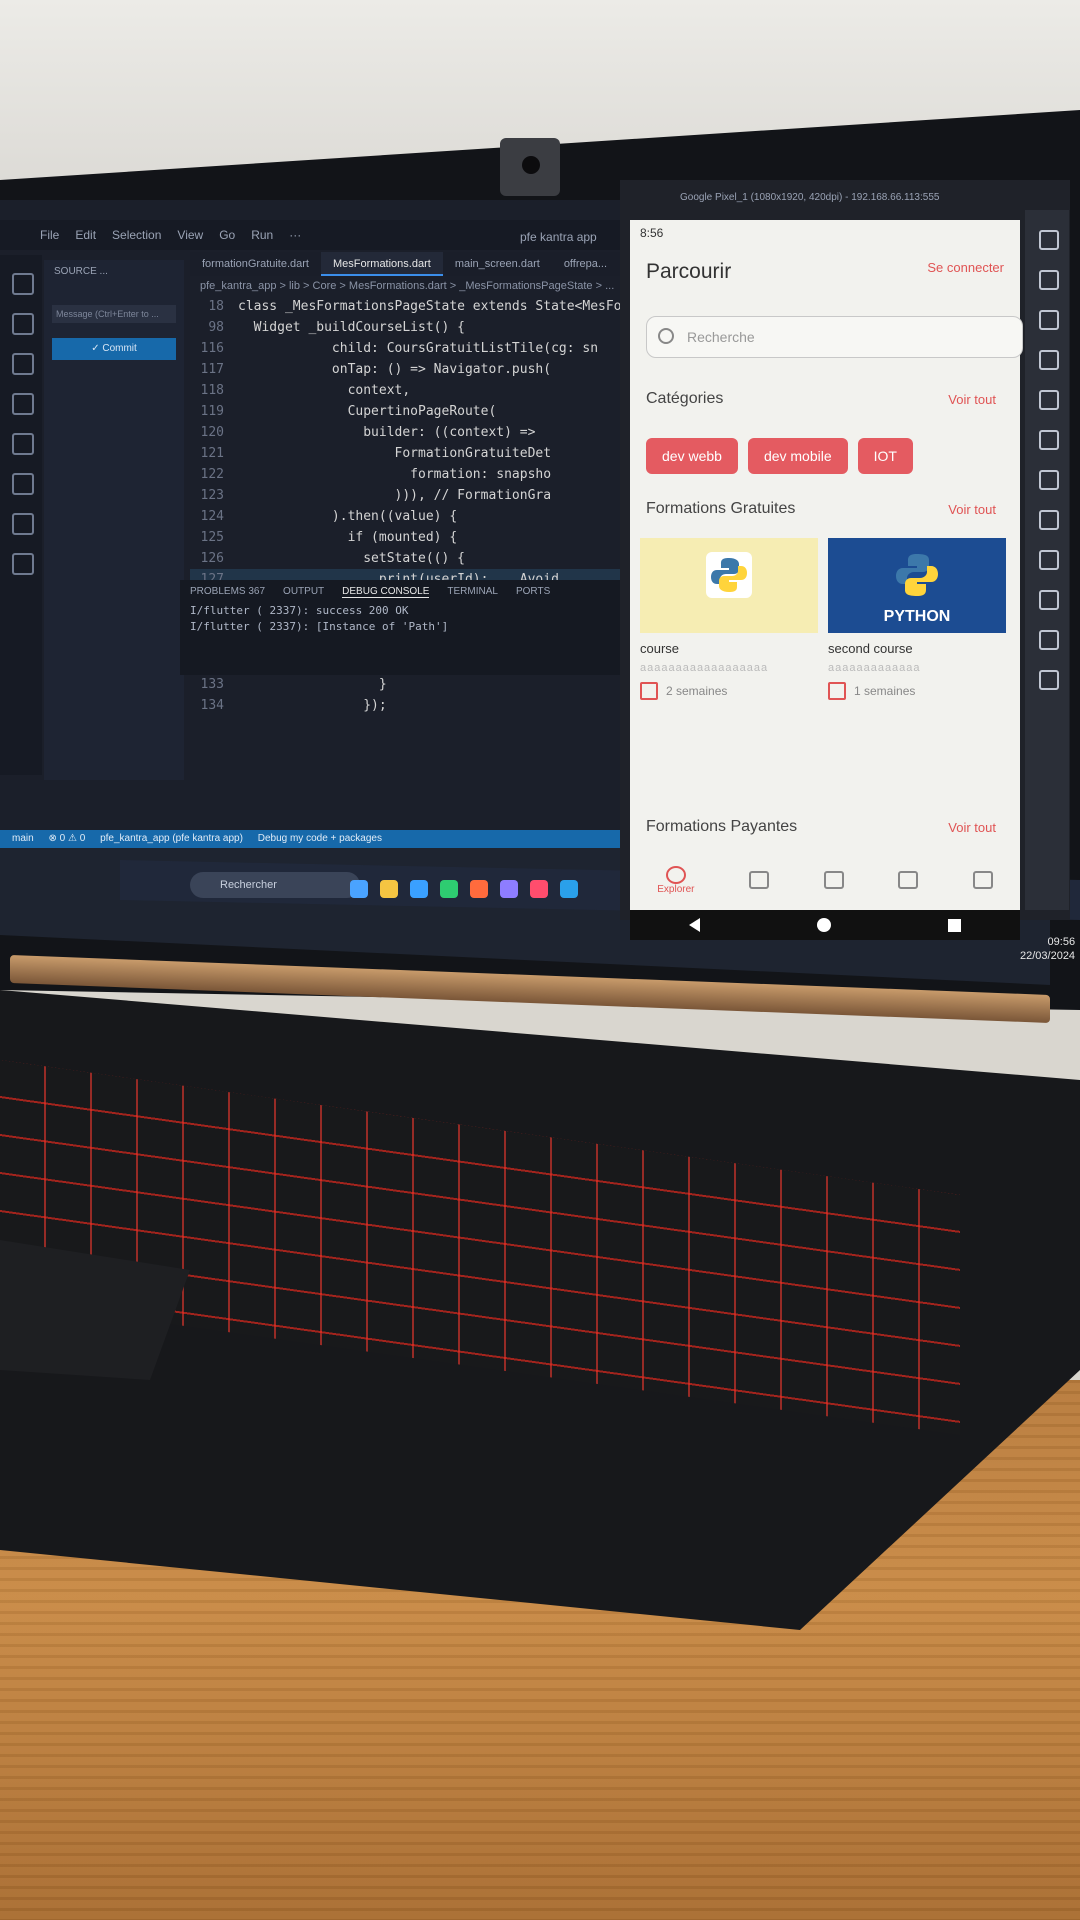 The height and width of the screenshot is (1920, 1080). Describe the element at coordinates (415, 516) in the screenshot. I see `code-line: 124 ).then((value) {` at that location.